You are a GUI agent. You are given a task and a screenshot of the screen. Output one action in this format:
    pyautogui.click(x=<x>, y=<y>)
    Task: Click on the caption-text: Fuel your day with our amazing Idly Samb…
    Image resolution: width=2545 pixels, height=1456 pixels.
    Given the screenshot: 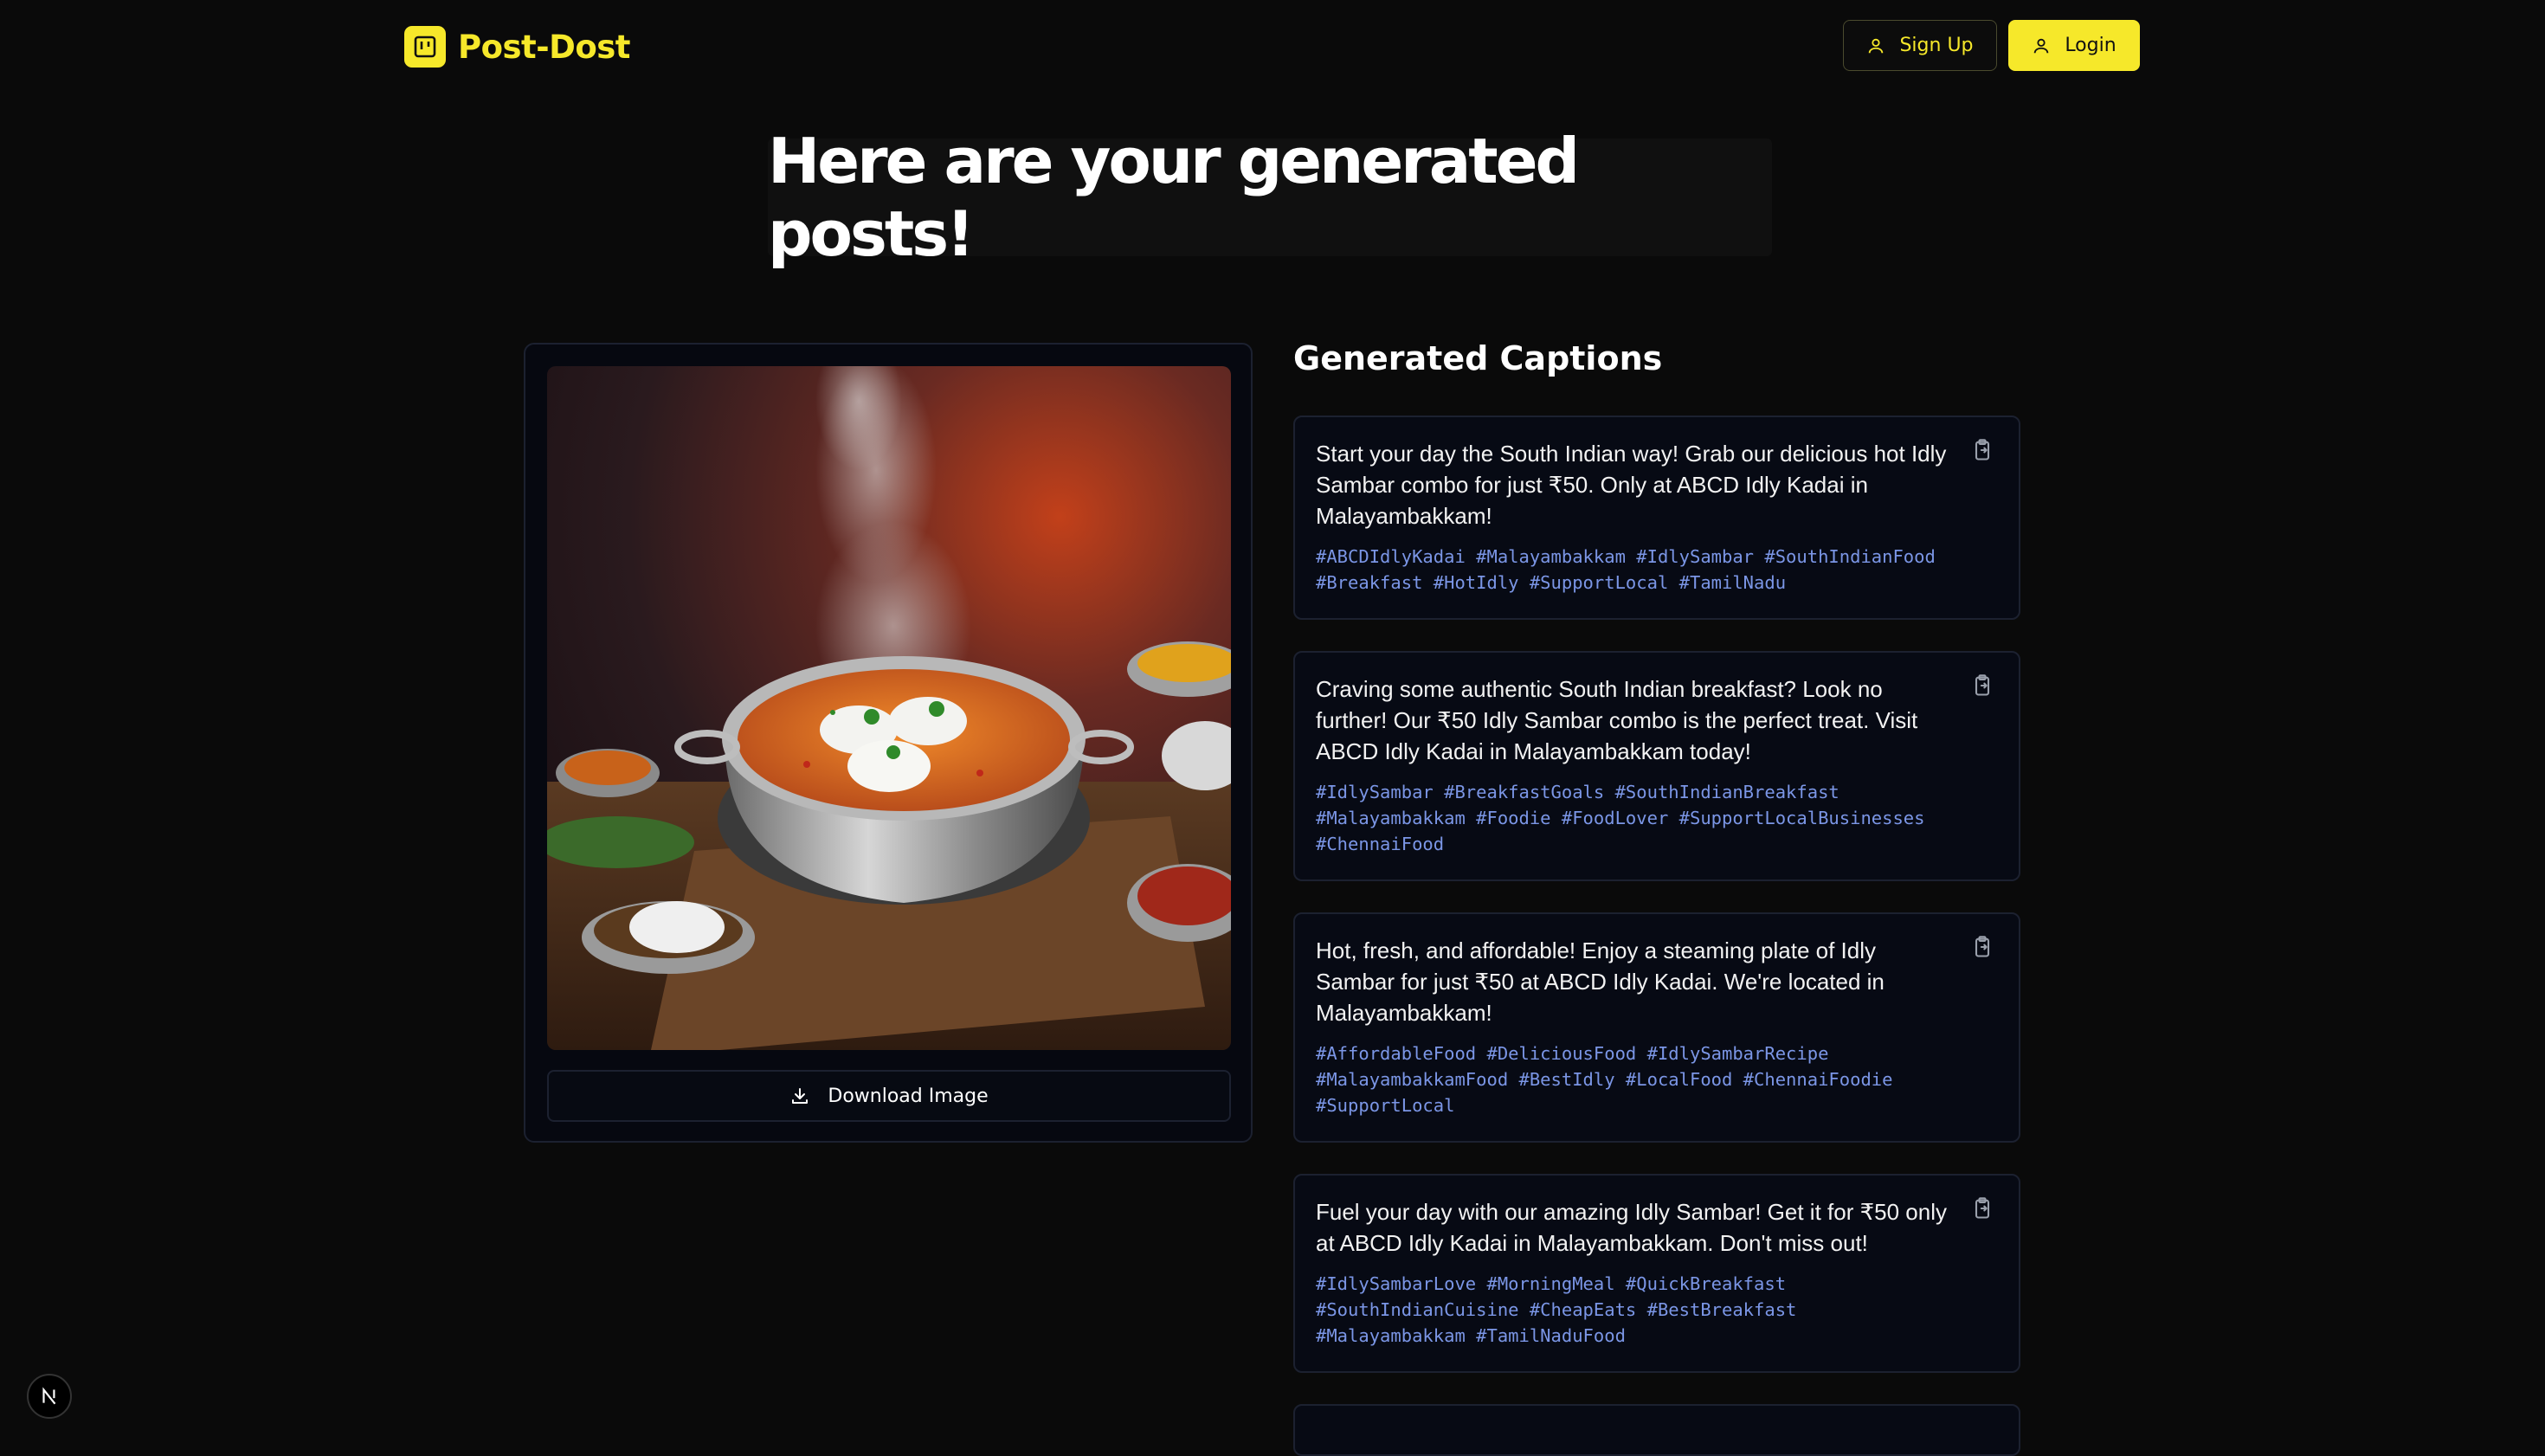 What is the action you would take?
    pyautogui.click(x=1631, y=1227)
    